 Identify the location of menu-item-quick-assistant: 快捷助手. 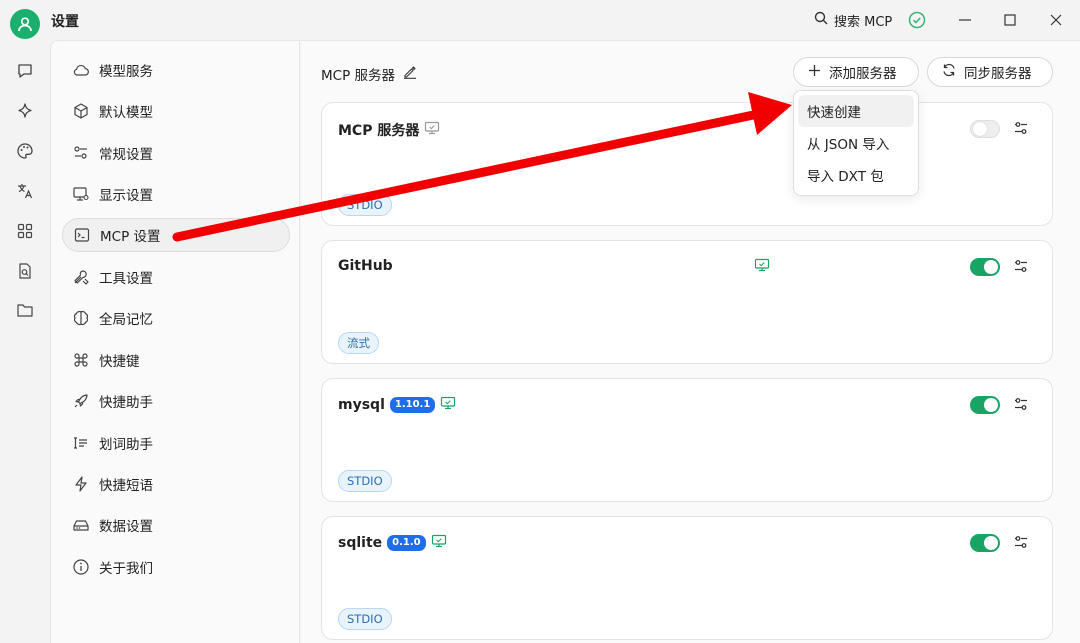
(176, 401).